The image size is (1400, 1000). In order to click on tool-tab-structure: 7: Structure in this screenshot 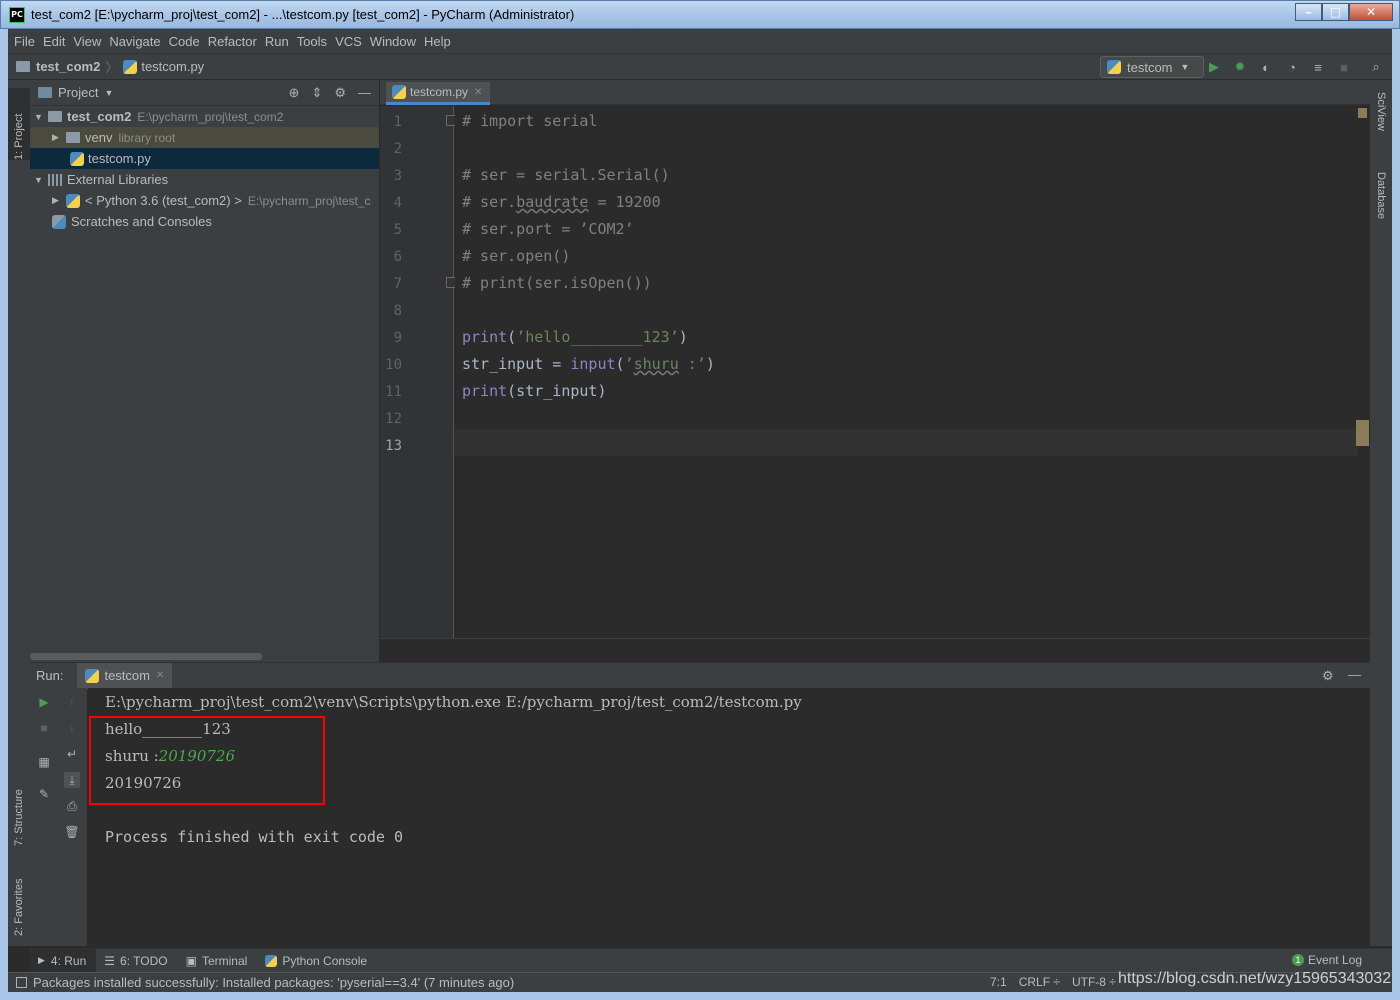, I will do `click(19, 801)`.